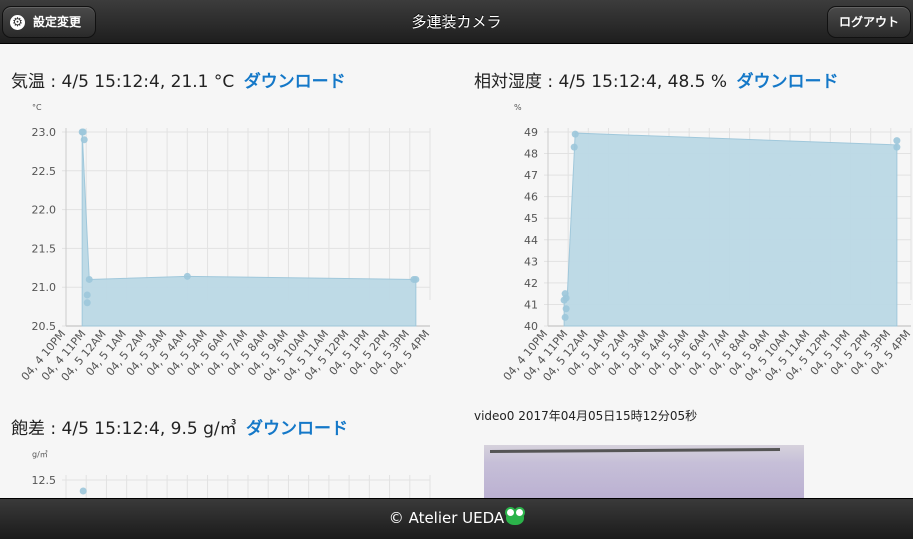  I want to click on page-title: 多連装カメラ, so click(456, 22).